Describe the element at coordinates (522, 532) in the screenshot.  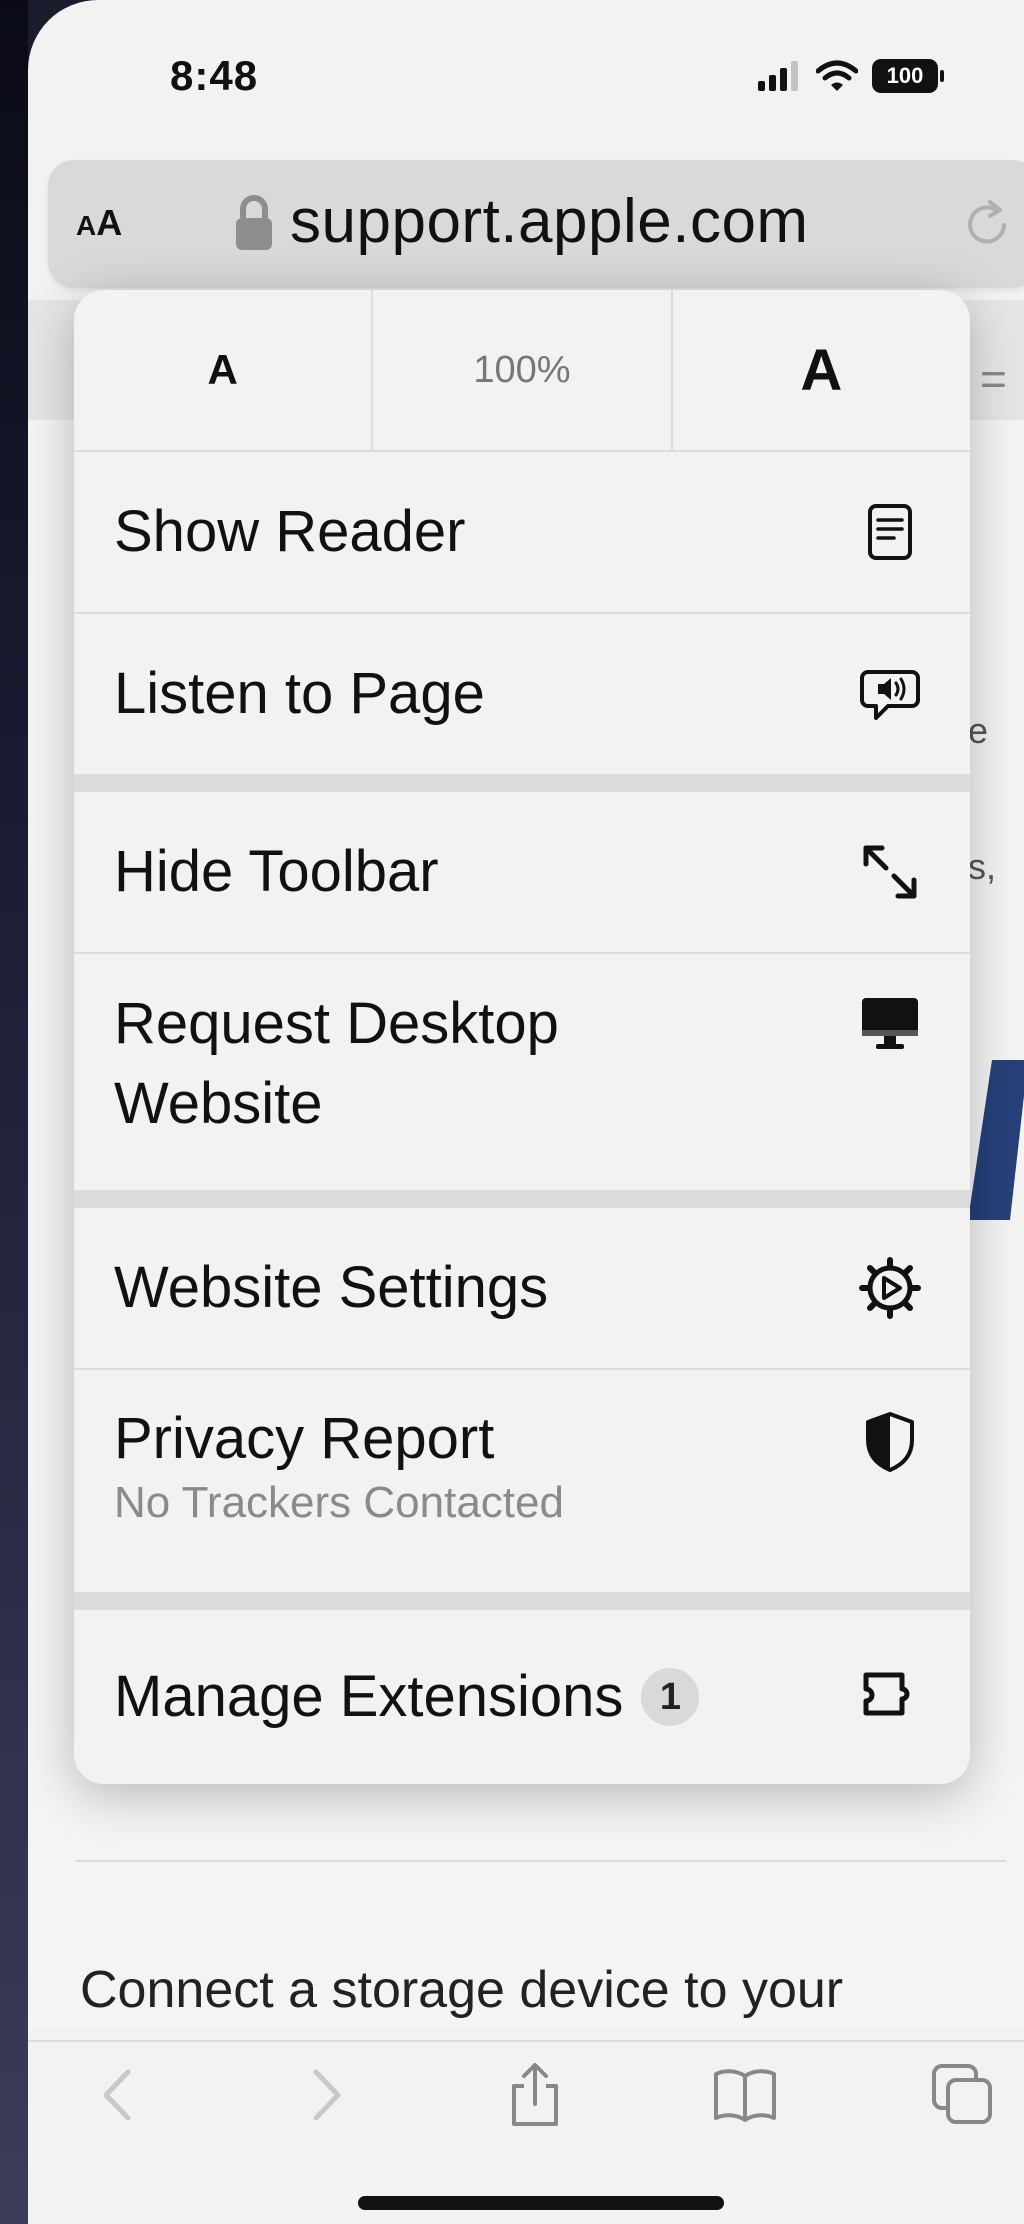
I see `show-reader-item: Show Reader` at that location.